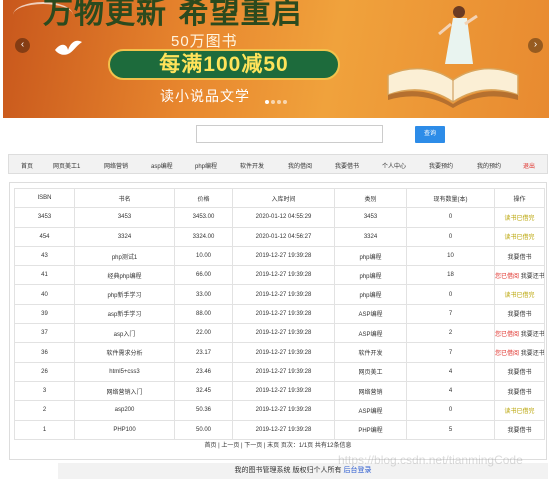 The height and width of the screenshot is (479, 554). I want to click on footer-copyright: 我的图书管理系统 版权归个人所有, so click(288, 470).